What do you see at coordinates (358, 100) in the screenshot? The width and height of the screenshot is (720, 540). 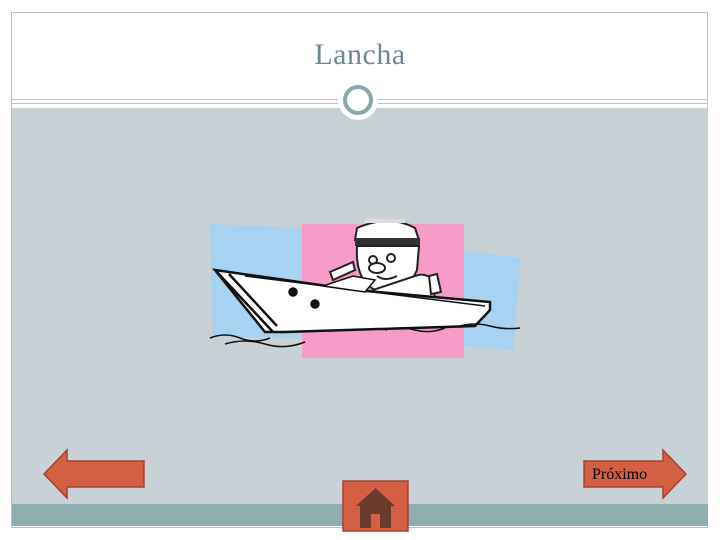 I see `ring-ornament-icon` at bounding box center [358, 100].